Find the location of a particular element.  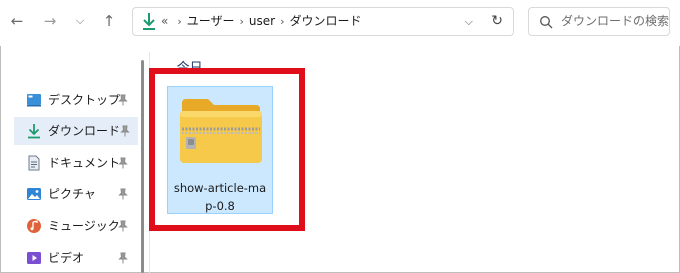

arrow-up-icon: ↑ is located at coordinates (109, 21).